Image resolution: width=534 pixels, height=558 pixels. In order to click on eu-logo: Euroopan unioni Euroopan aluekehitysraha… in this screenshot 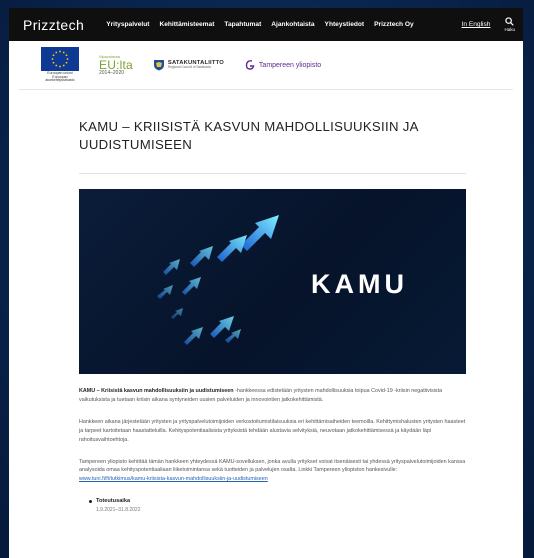, I will do `click(60, 65)`.